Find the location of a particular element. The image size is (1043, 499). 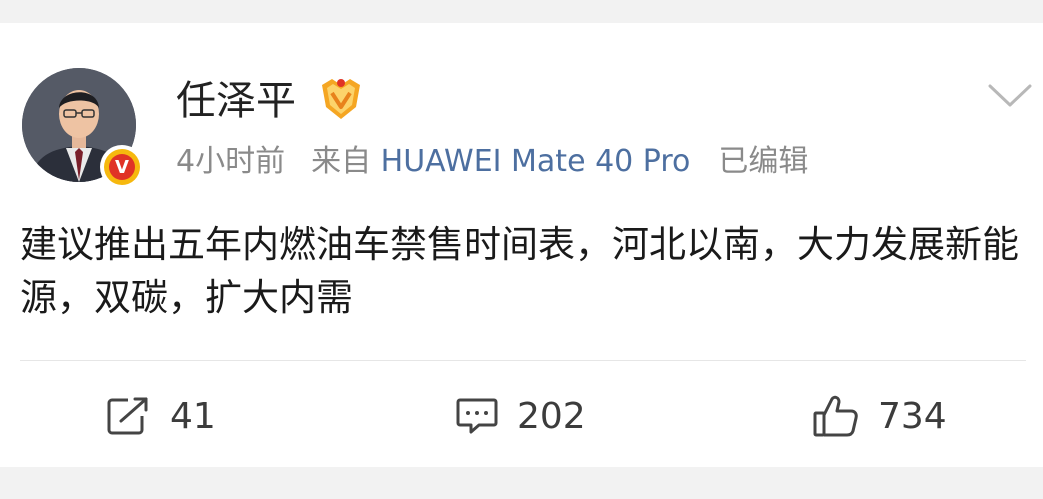

like-button: 734 is located at coordinates (879, 416).